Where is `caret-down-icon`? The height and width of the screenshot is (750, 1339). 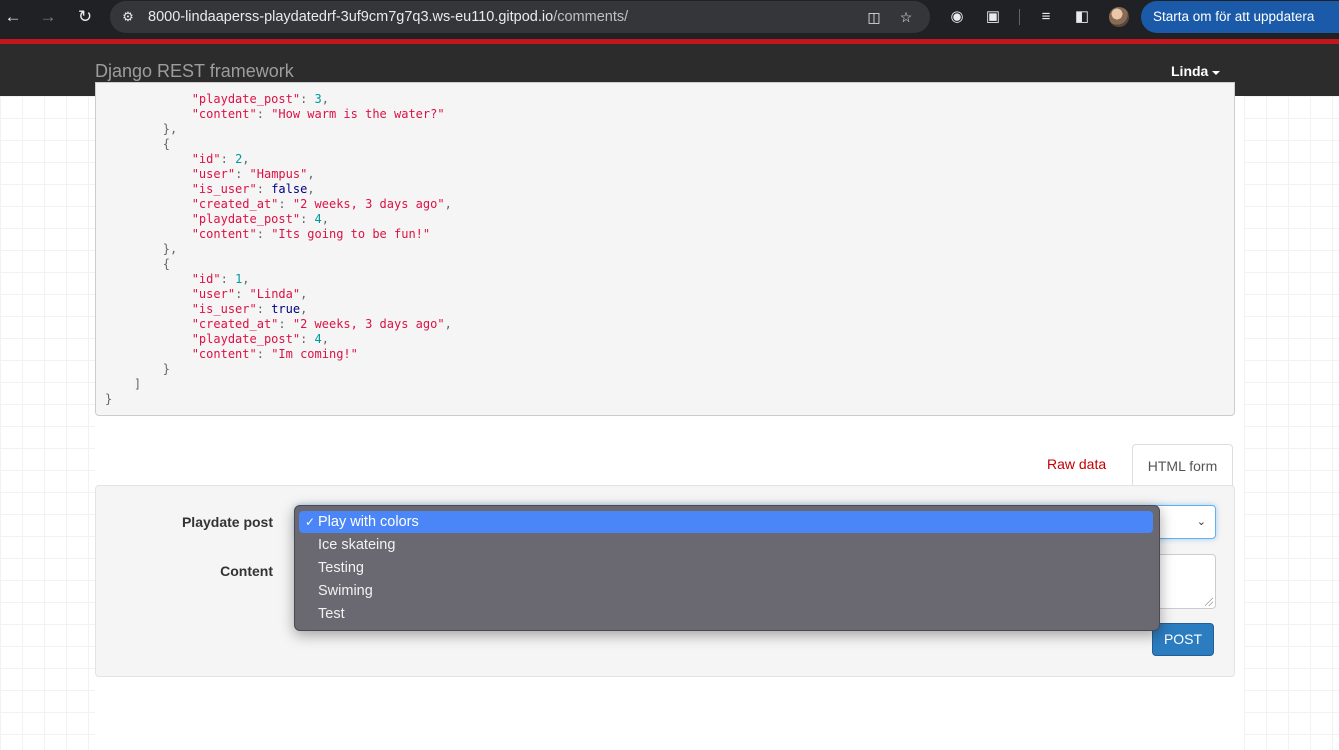
caret-down-icon is located at coordinates (1216, 73).